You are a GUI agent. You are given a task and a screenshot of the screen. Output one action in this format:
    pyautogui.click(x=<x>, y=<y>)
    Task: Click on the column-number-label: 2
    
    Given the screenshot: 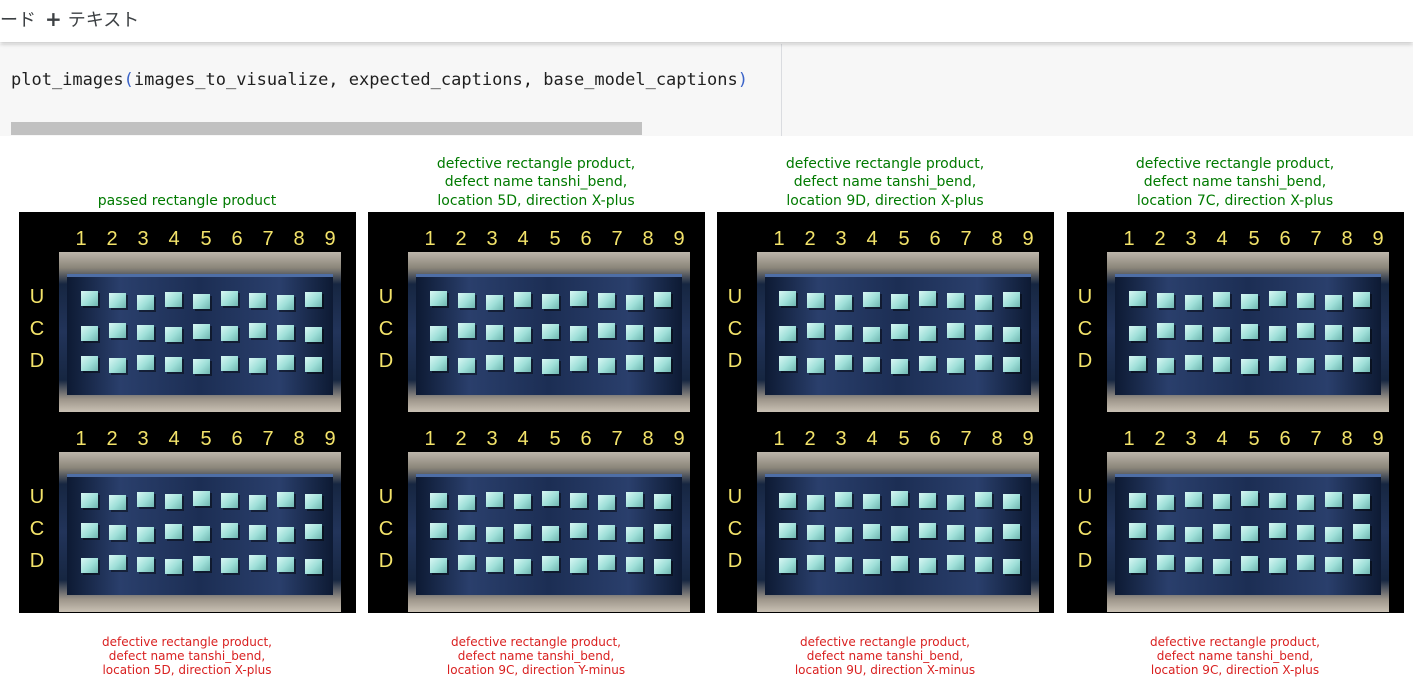 What is the action you would take?
    pyautogui.click(x=810, y=439)
    